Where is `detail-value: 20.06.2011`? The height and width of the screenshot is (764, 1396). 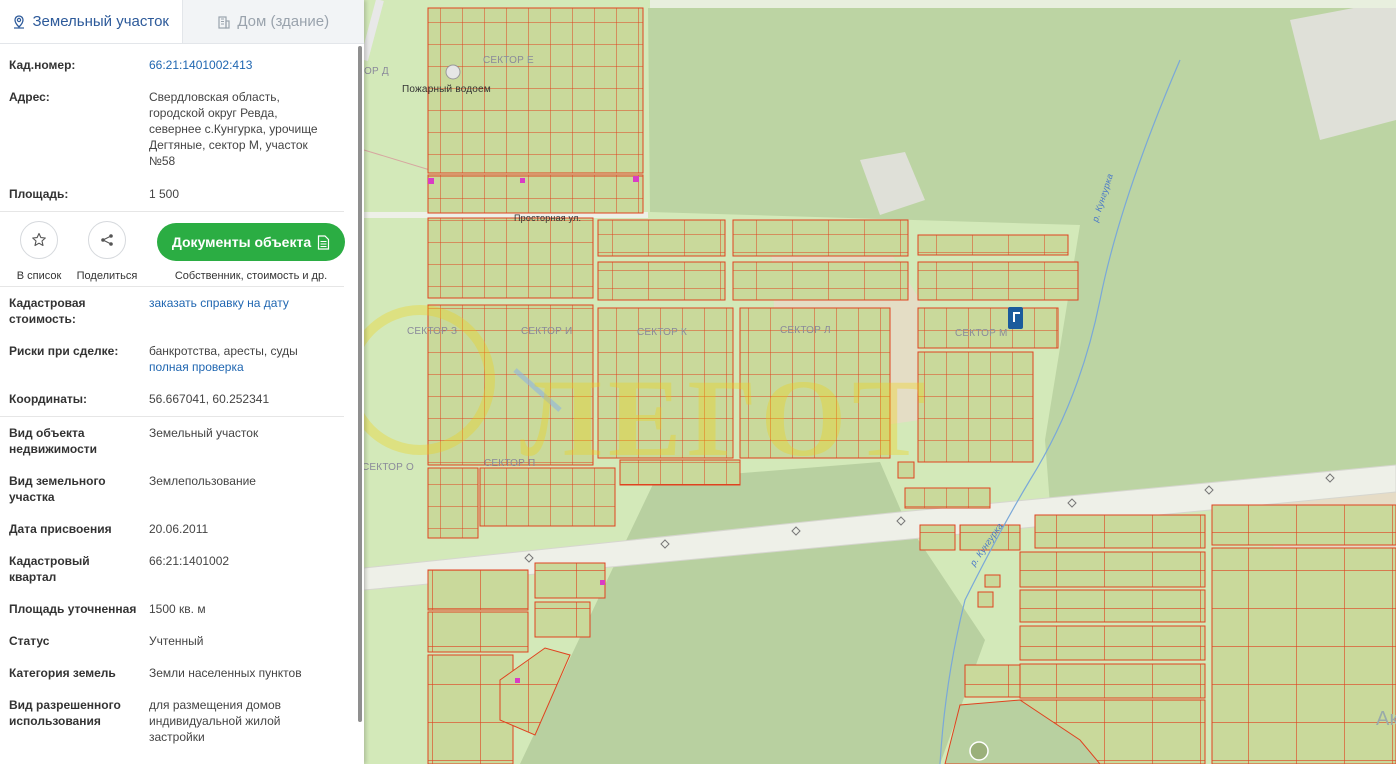 detail-value: 20.06.2011 is located at coordinates (179, 529).